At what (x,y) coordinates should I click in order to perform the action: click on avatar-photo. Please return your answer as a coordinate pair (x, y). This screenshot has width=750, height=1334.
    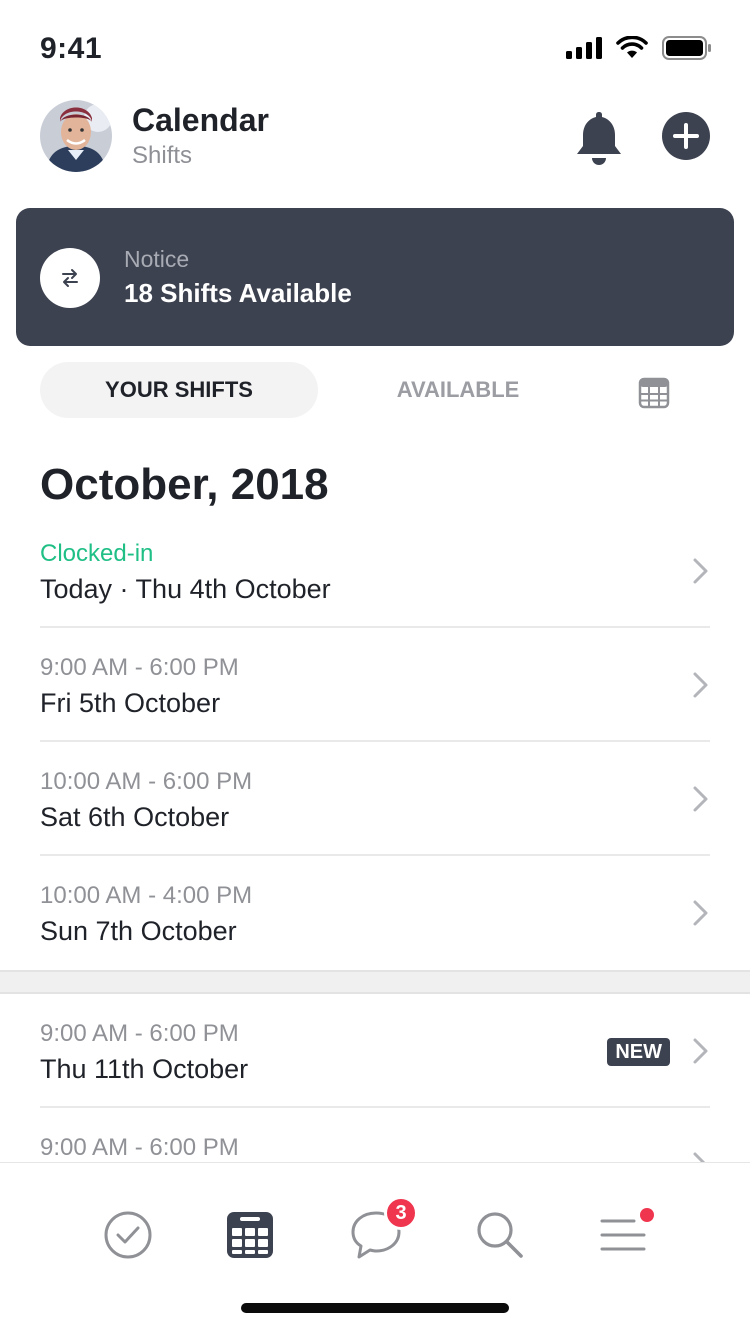
    Looking at the image, I should click on (76, 136).